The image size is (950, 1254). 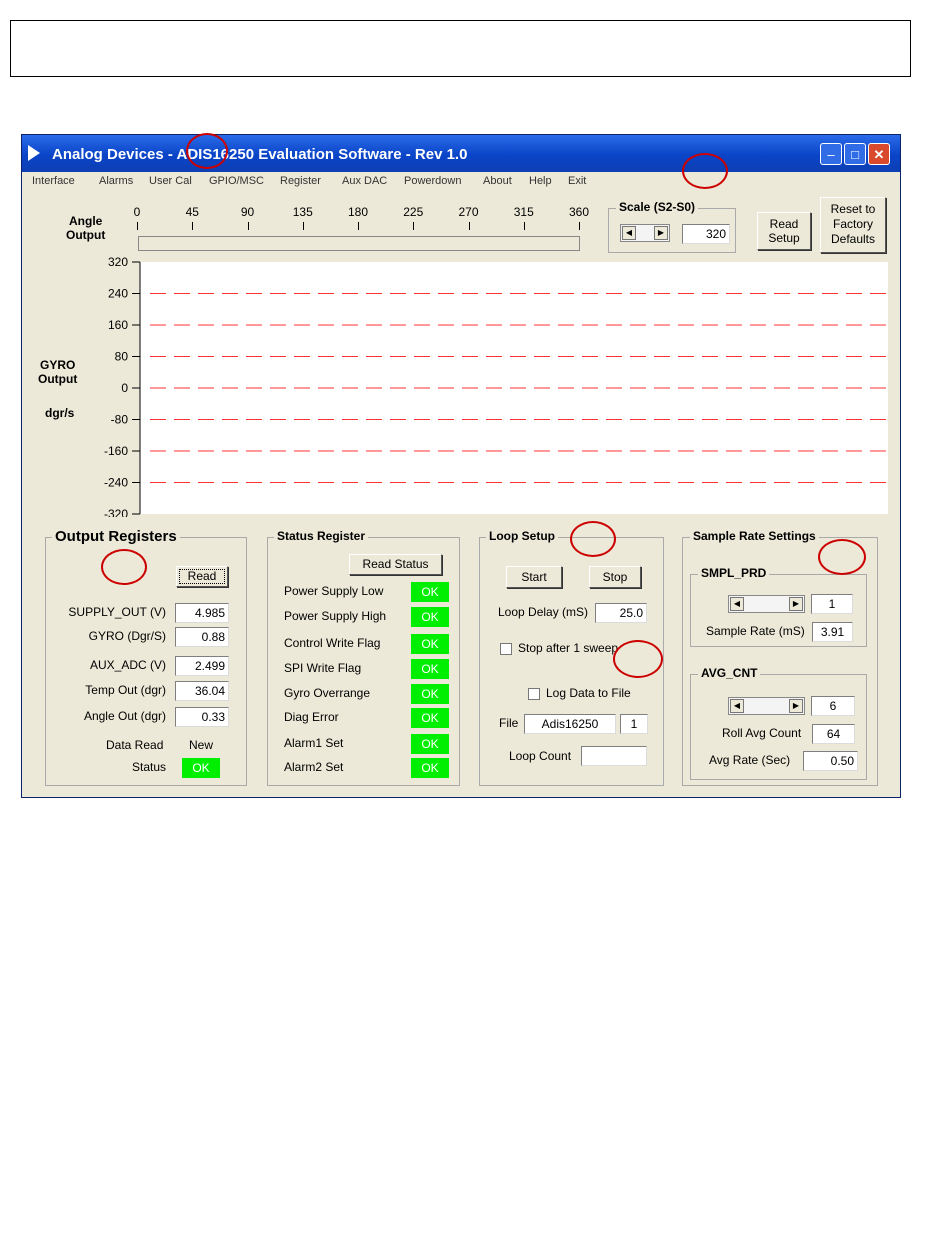 I want to click on read-setup-line1: Read, so click(x=784, y=224).